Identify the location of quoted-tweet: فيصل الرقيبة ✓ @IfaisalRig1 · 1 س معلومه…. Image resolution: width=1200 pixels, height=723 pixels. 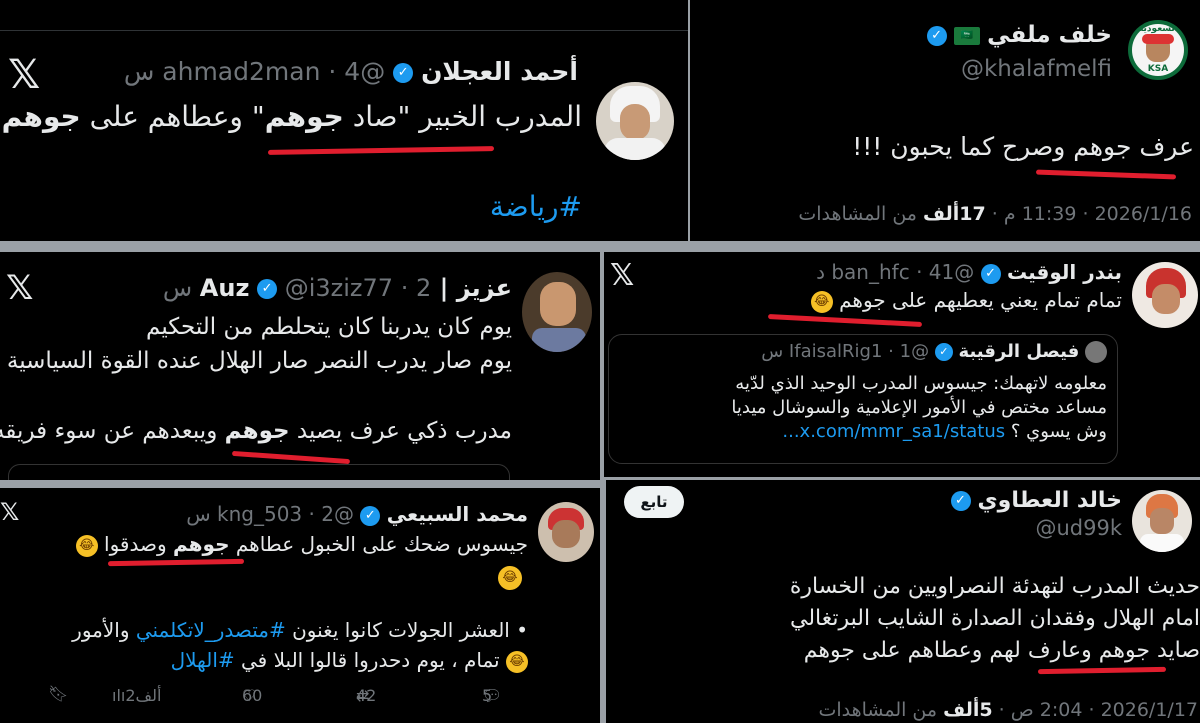
(863, 399).